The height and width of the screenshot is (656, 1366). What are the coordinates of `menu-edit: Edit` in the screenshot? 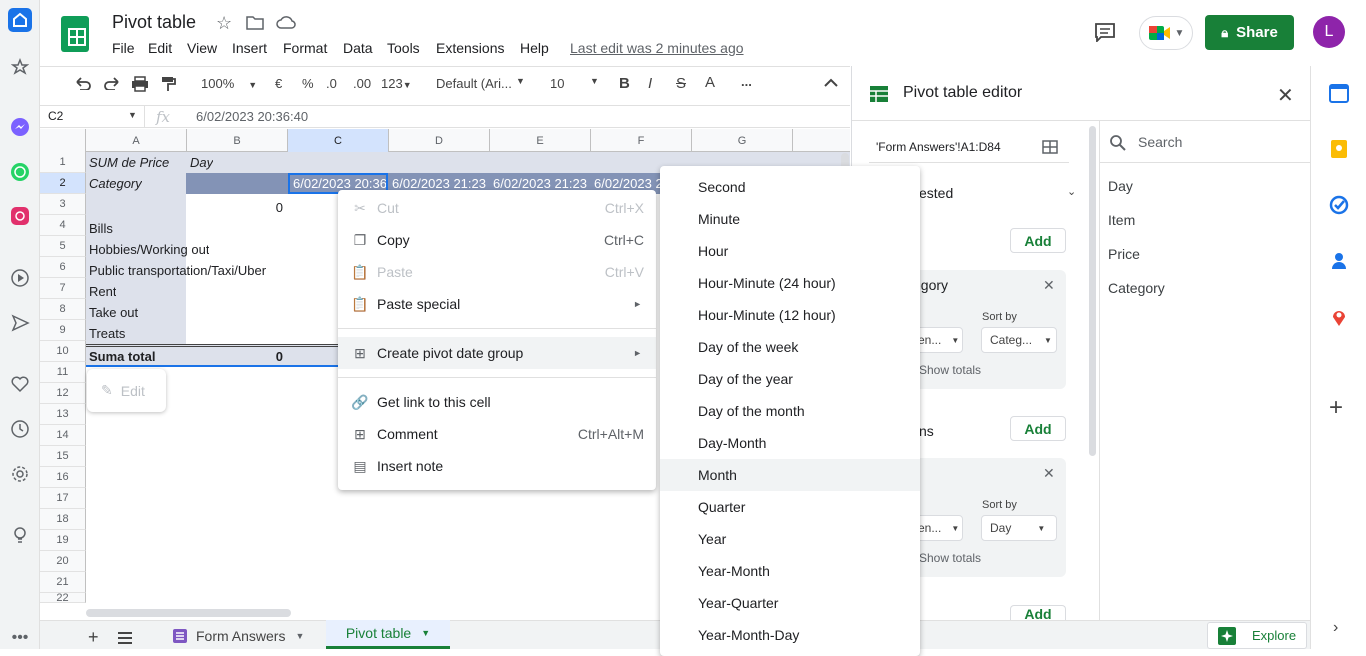 It's located at (160, 48).